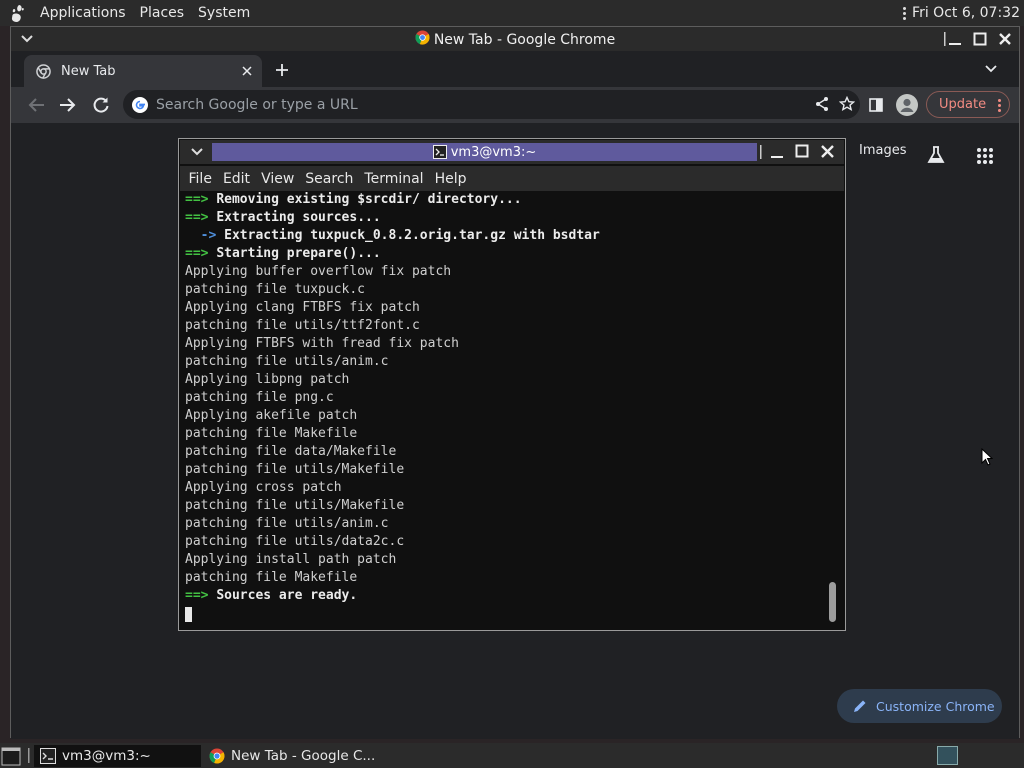  What do you see at coordinates (936, 155) in the screenshot?
I see `labs-flask-icon` at bounding box center [936, 155].